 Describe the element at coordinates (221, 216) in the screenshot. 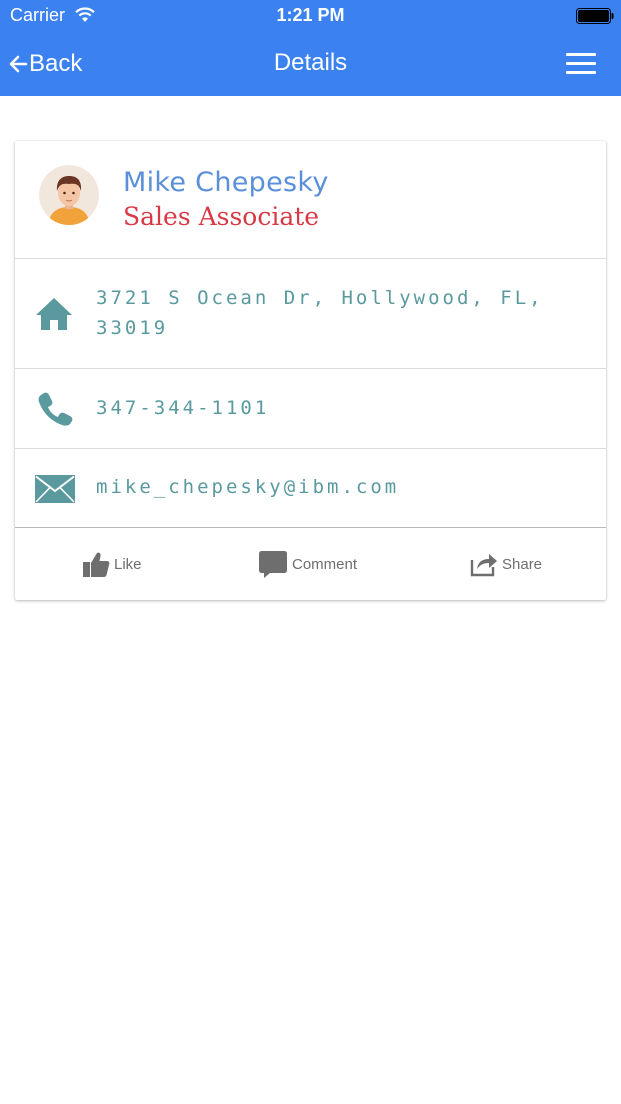

I see `contact-job-title: Sales Associate` at that location.